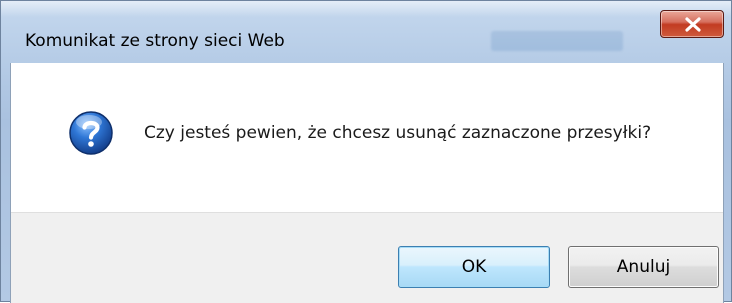 The image size is (732, 303). Describe the element at coordinates (557, 41) in the screenshot. I see `title-bar-glass` at that location.